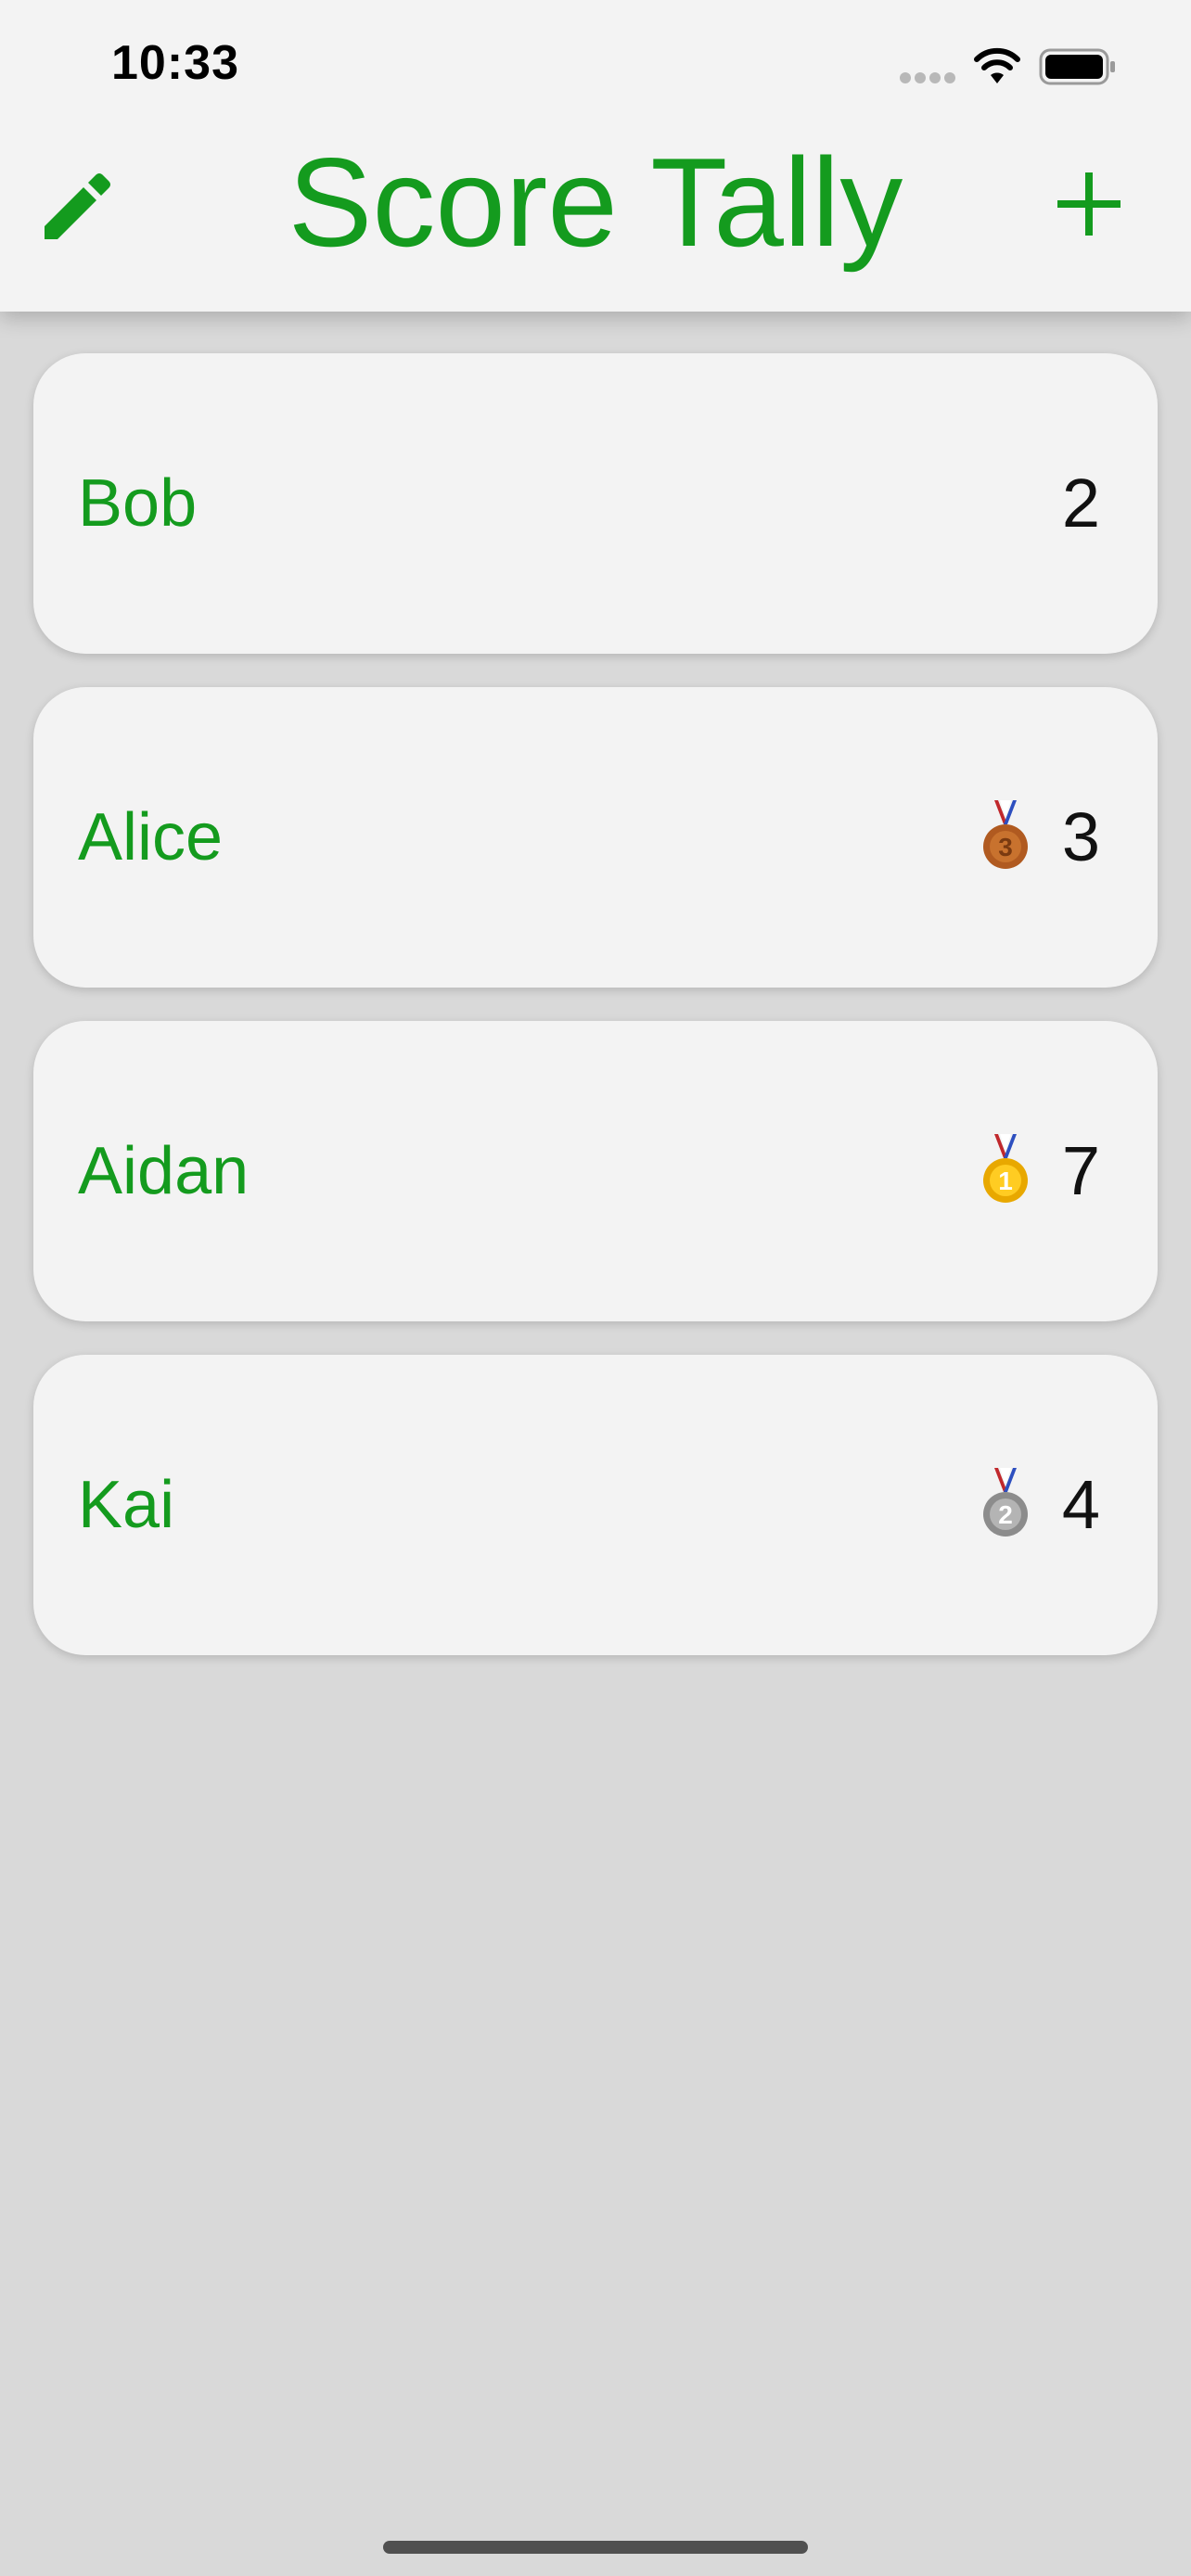  I want to click on player-card: Aidan 1 7, so click(595, 1171).